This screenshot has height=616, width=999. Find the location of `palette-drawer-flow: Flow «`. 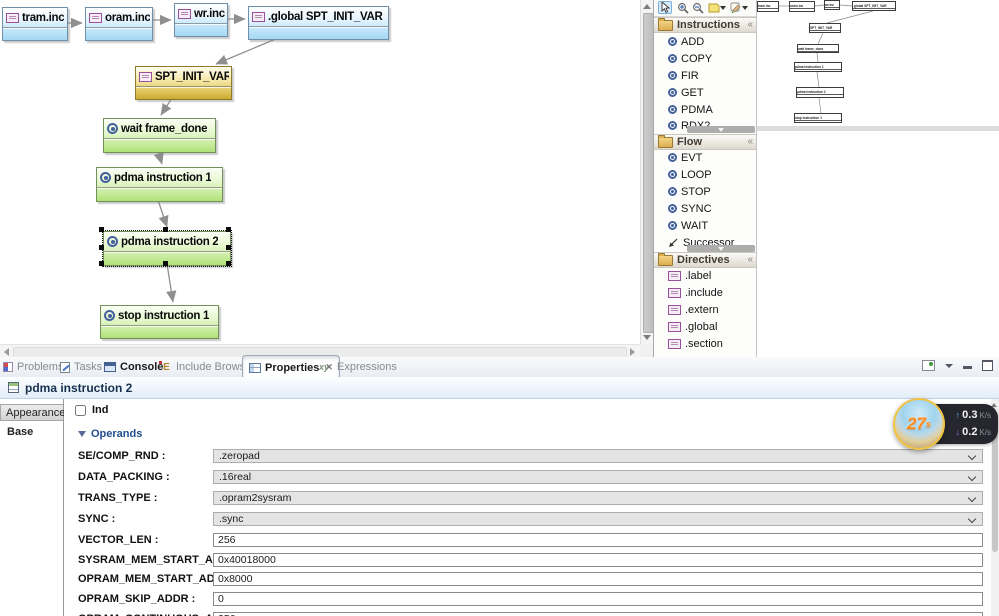

palette-drawer-flow: Flow « is located at coordinates (705, 142).